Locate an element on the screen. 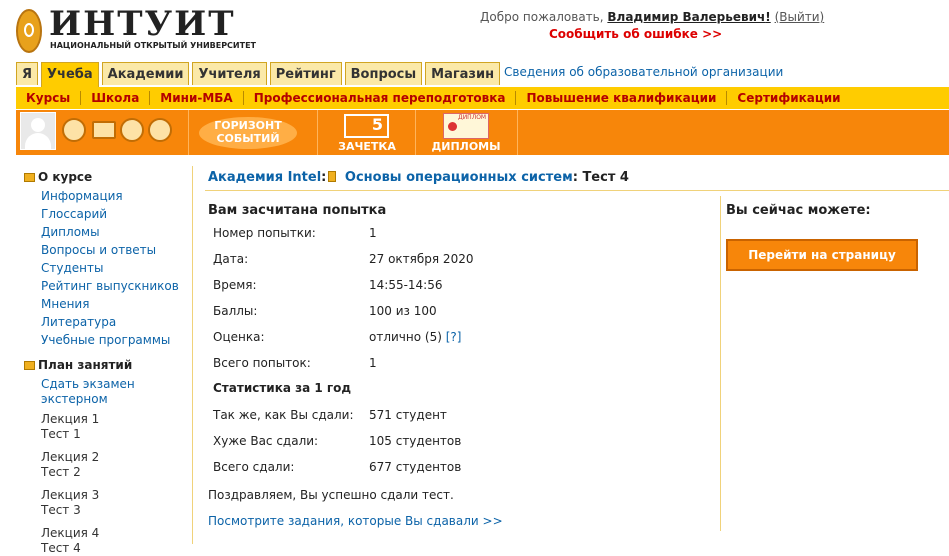 Image resolution: width=949 pixels, height=556 pixels. breadcrumb-academy: Академия Intel is located at coordinates (264, 177).